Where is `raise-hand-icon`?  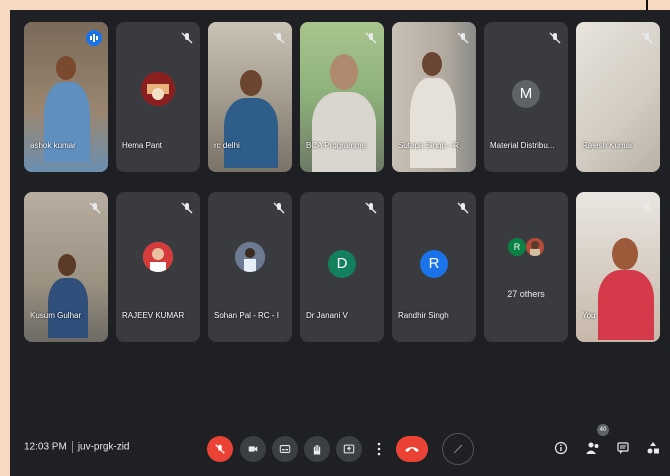 raise-hand-icon is located at coordinates (317, 449).